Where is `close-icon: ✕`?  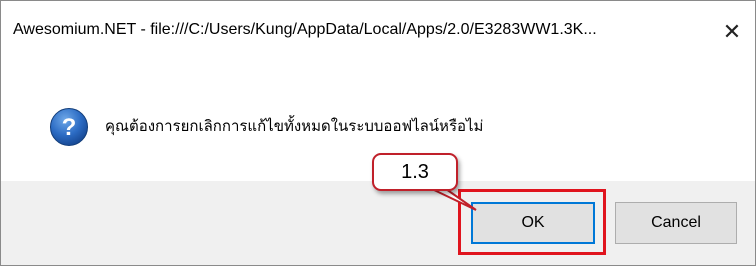
close-icon: ✕ is located at coordinates (732, 31).